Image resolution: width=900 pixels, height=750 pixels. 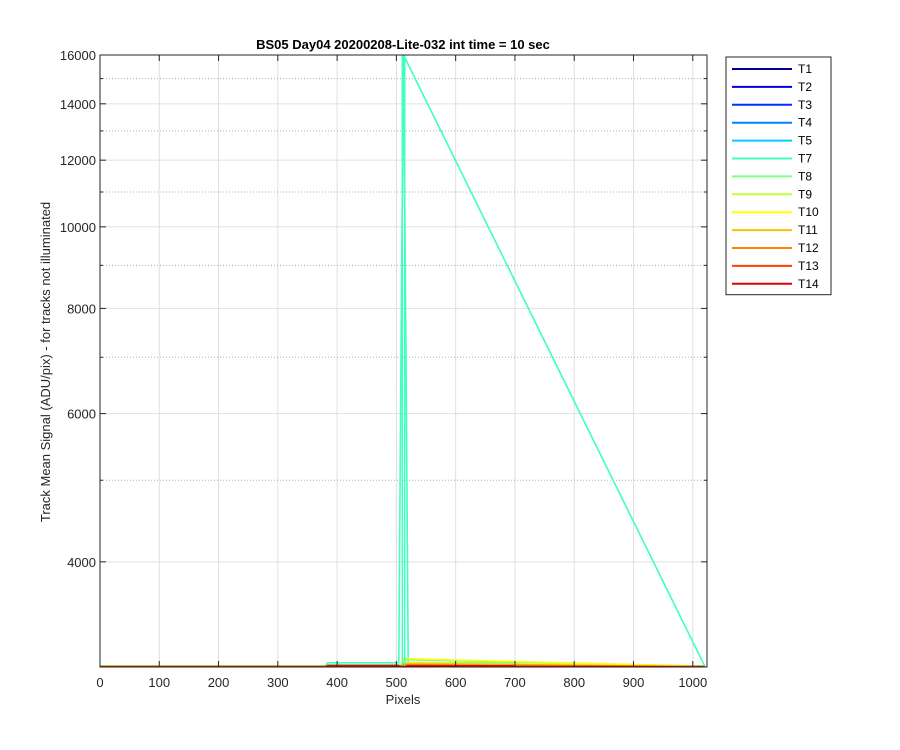 What do you see at coordinates (78, 227) in the screenshot?
I see `y-tick-label: 10000` at bounding box center [78, 227].